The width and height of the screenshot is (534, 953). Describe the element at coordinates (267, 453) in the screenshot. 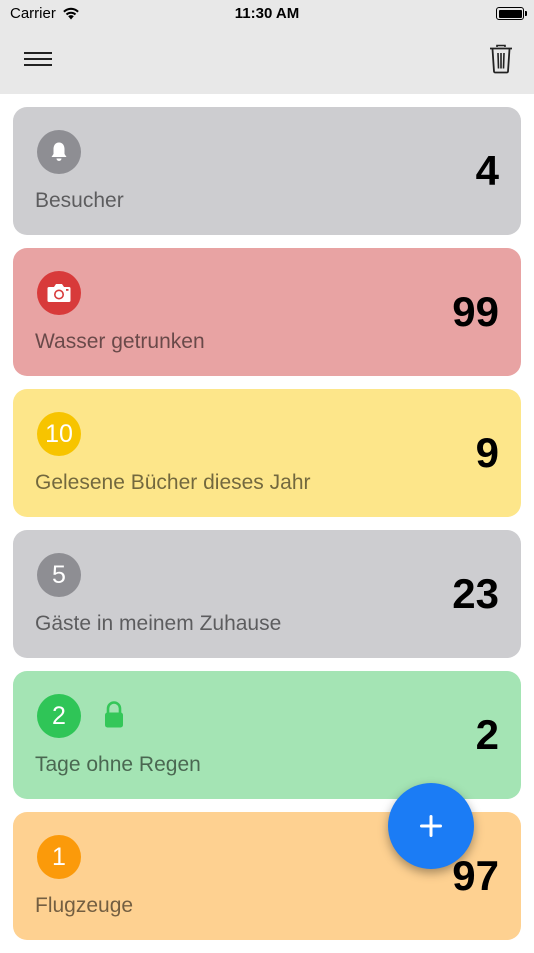

I see `counter-card-buecher: 10 Gelesene Bücher dieses Jahr 9` at that location.